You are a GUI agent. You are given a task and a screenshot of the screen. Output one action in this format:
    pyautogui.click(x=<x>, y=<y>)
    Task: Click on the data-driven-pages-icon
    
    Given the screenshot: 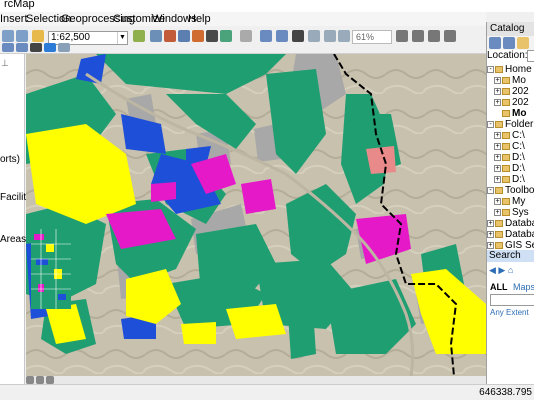 What is the action you would take?
    pyautogui.click(x=450, y=36)
    